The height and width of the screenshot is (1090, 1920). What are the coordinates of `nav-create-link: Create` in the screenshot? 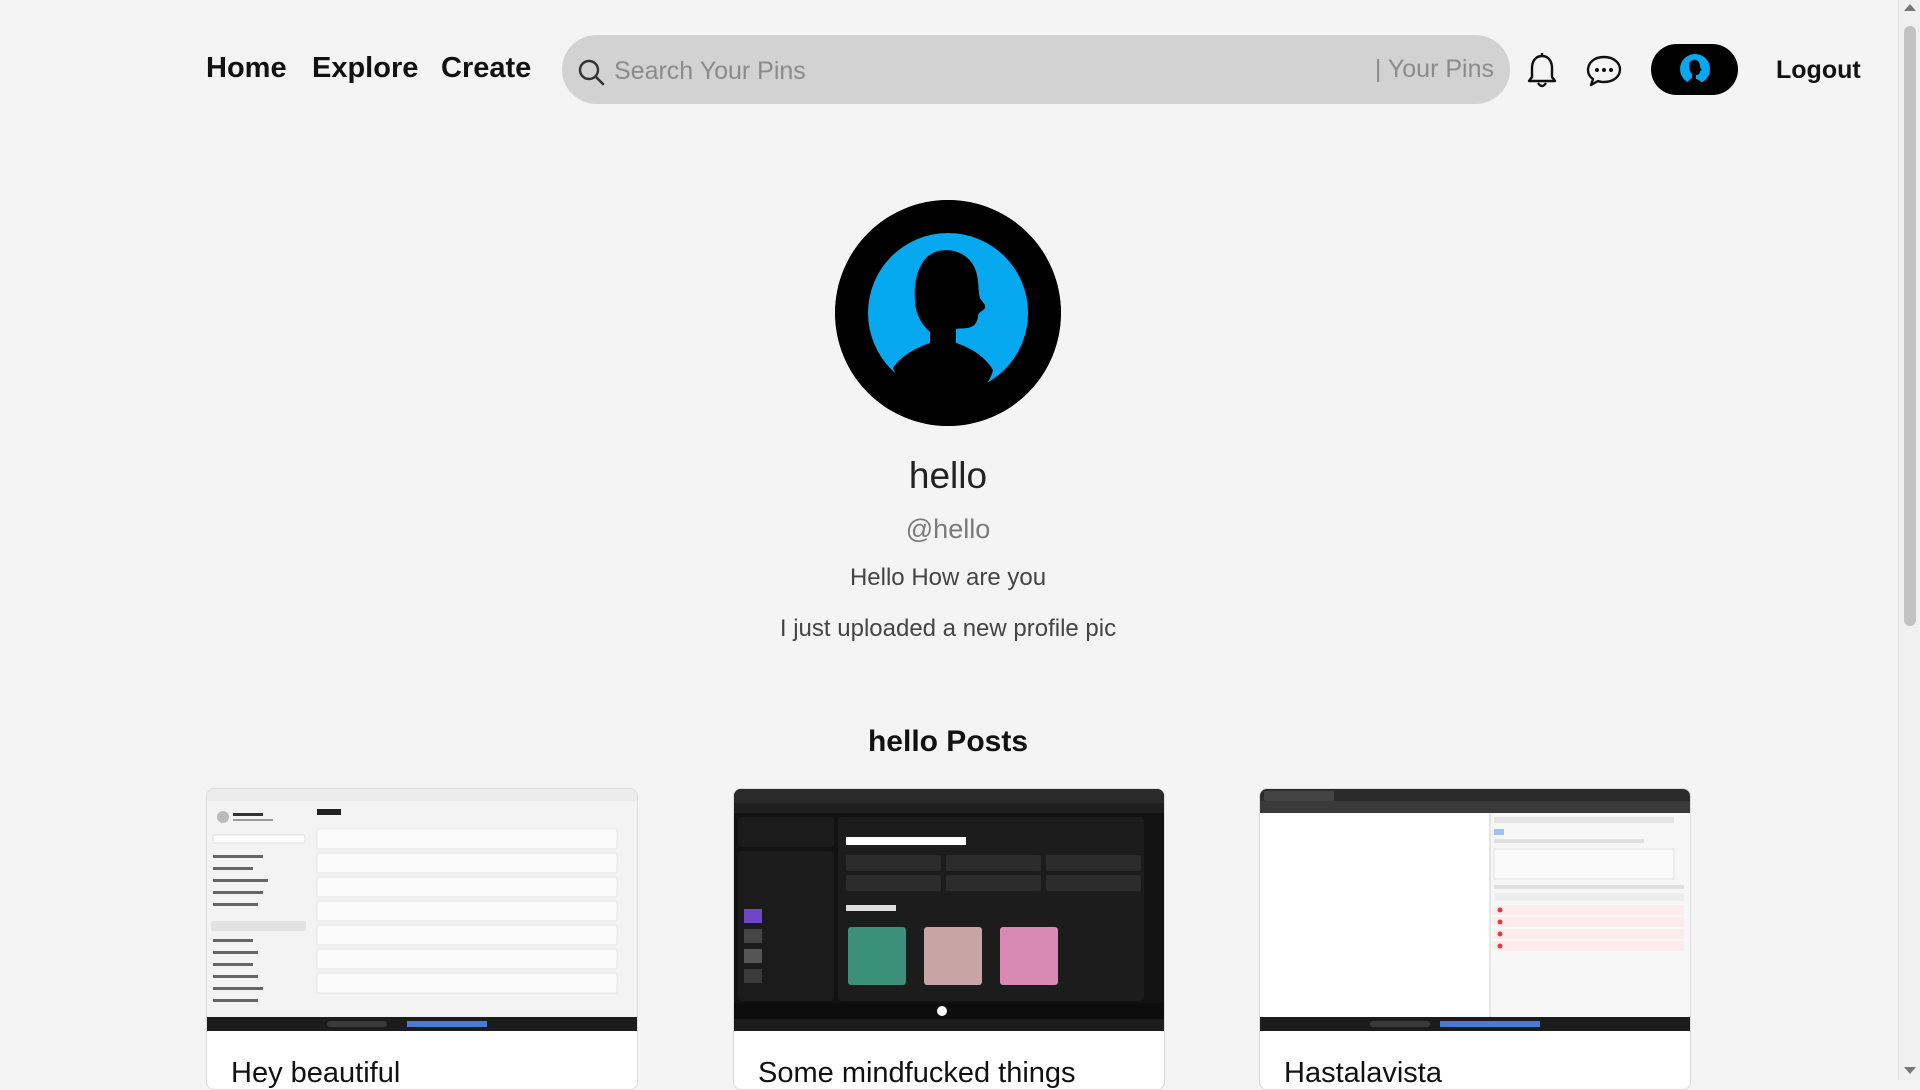 It's located at (486, 68).